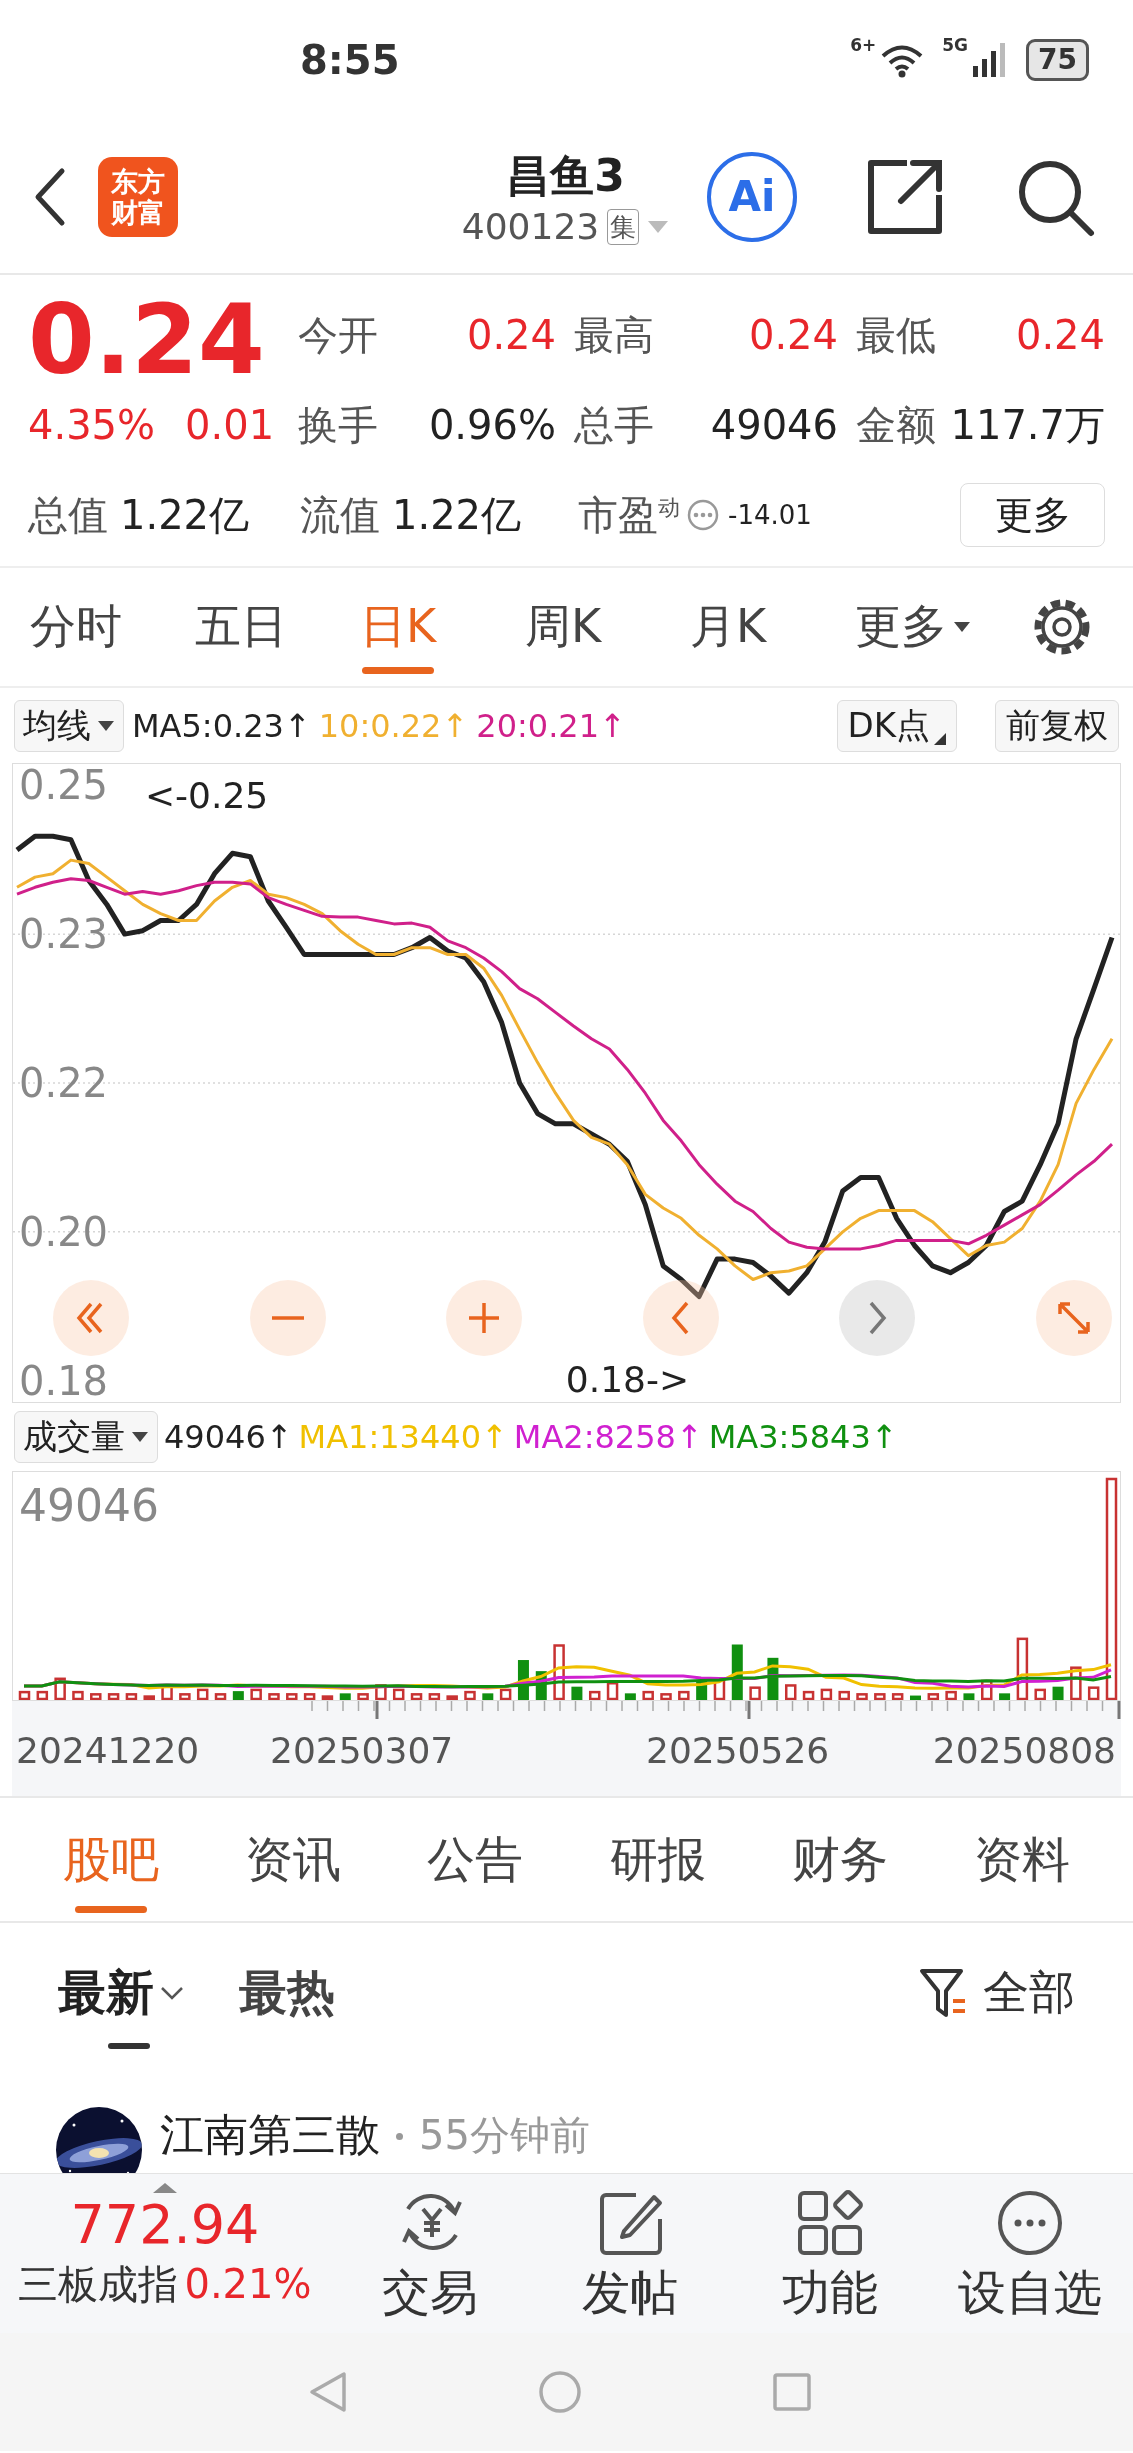 This screenshot has width=1133, height=2453. What do you see at coordinates (629, 515) in the screenshot?
I see `stat-label: 市盈$^{动}$` at bounding box center [629, 515].